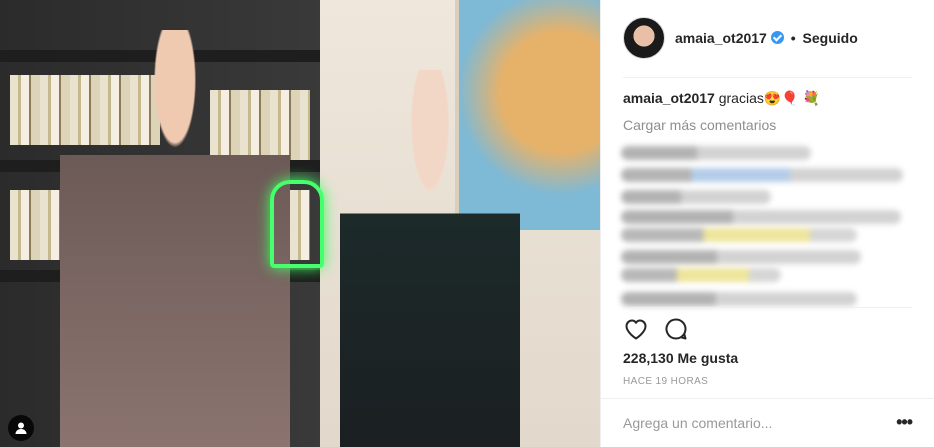 This screenshot has height=447, width=934. Describe the element at coordinates (669, 98) in the screenshot. I see `caption-username: amaia_ot2017` at that location.